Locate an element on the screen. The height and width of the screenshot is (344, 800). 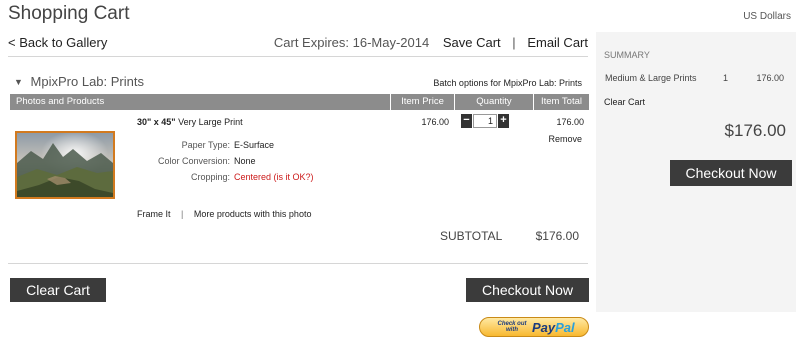
page-title: Shopping Cart is located at coordinates (69, 13).